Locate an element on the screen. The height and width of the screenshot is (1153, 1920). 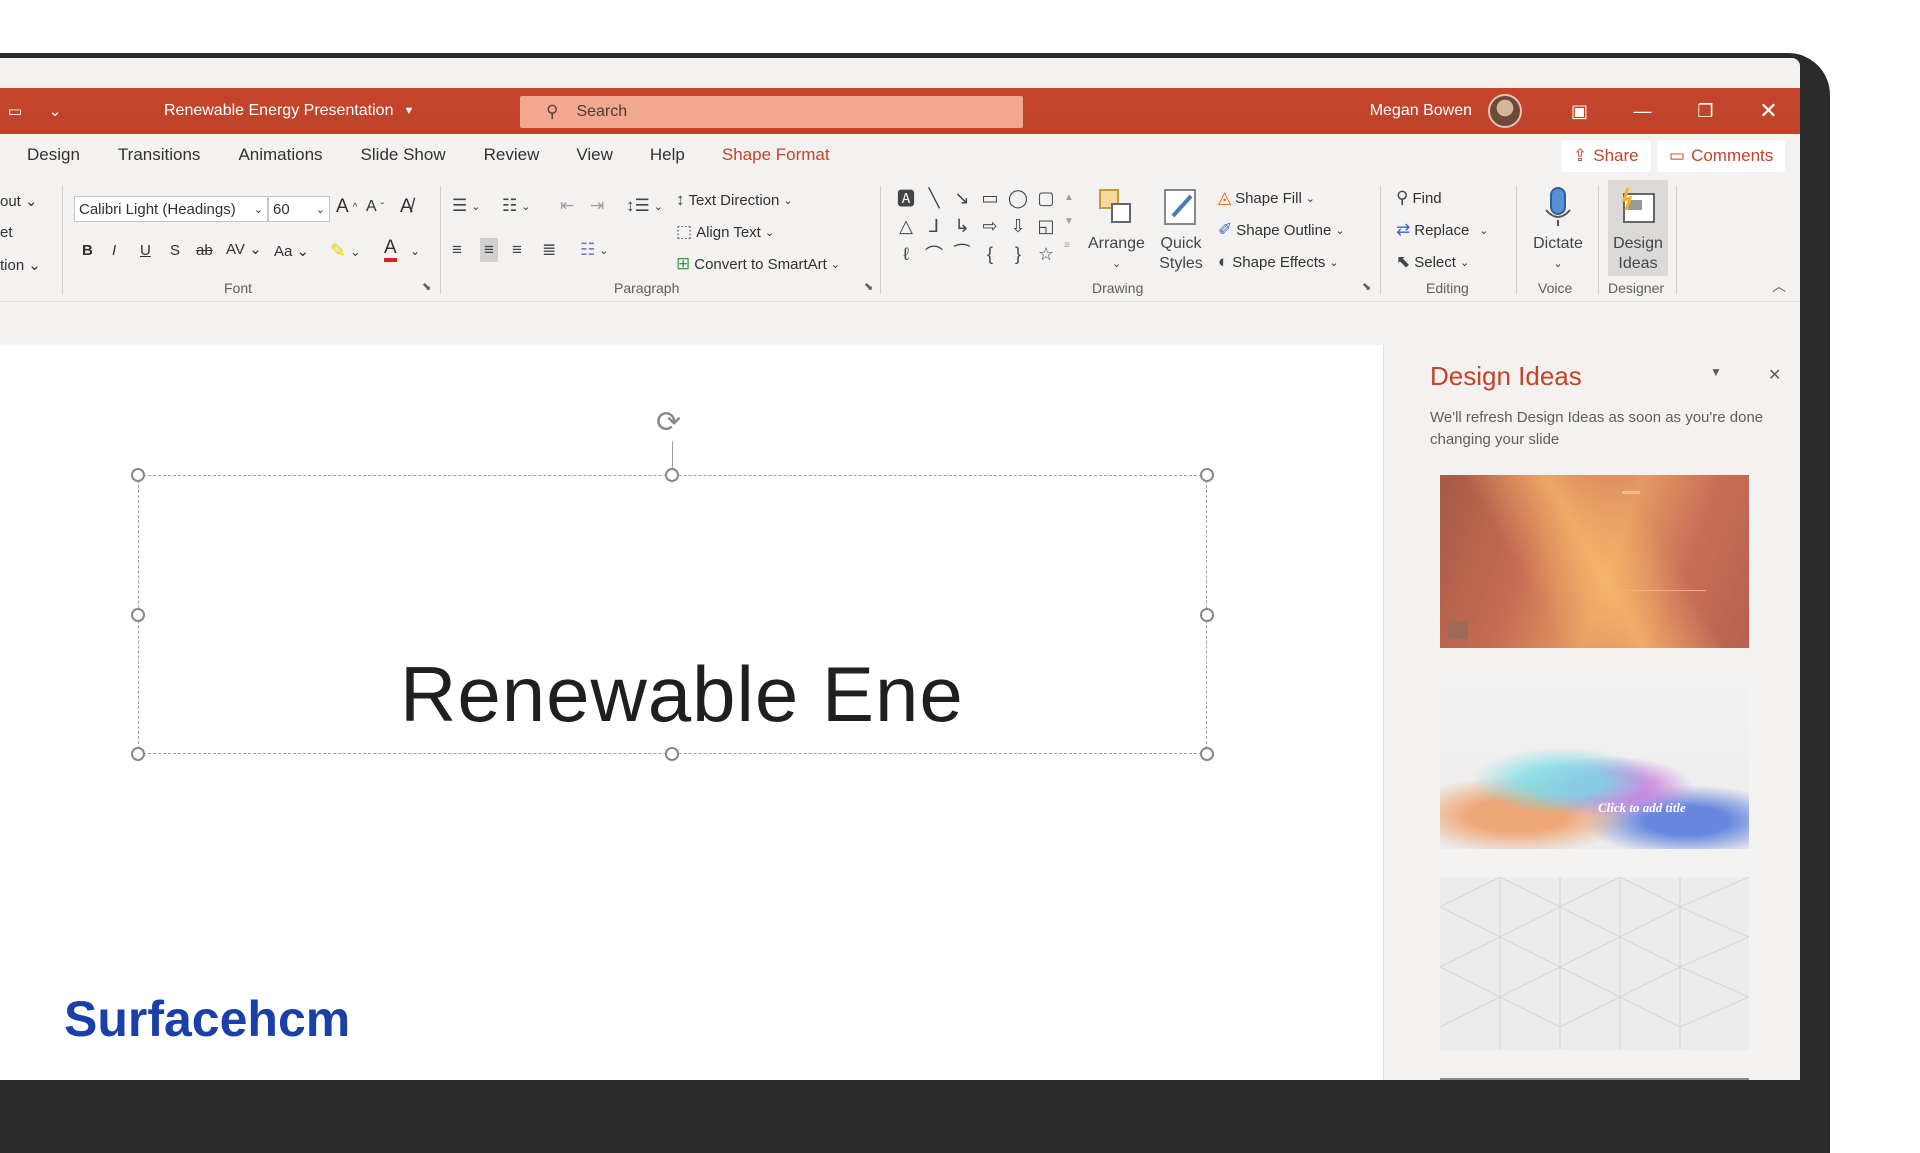
decrease-indent-icon: ⇤ is located at coordinates (567, 206).